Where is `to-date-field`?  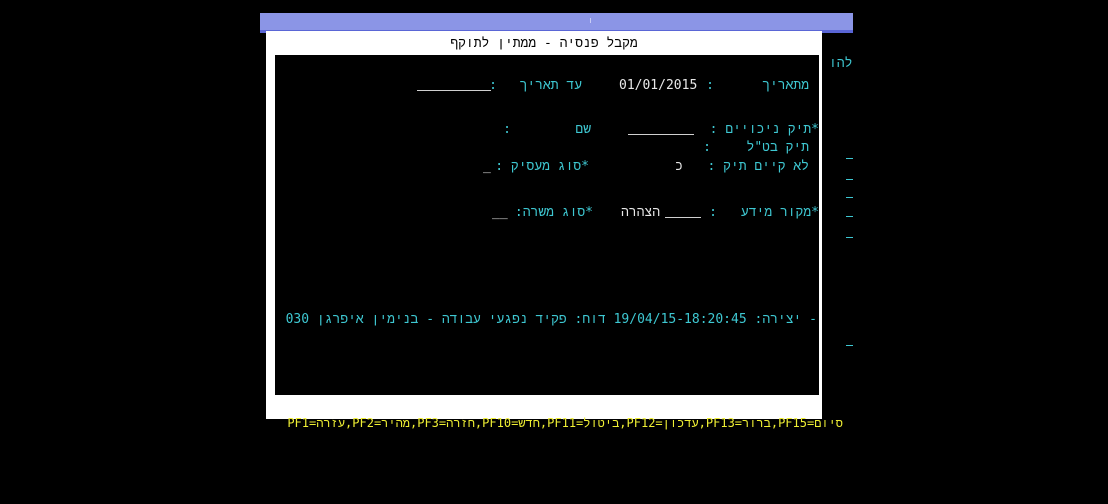
to-date-field is located at coordinates (454, 84).